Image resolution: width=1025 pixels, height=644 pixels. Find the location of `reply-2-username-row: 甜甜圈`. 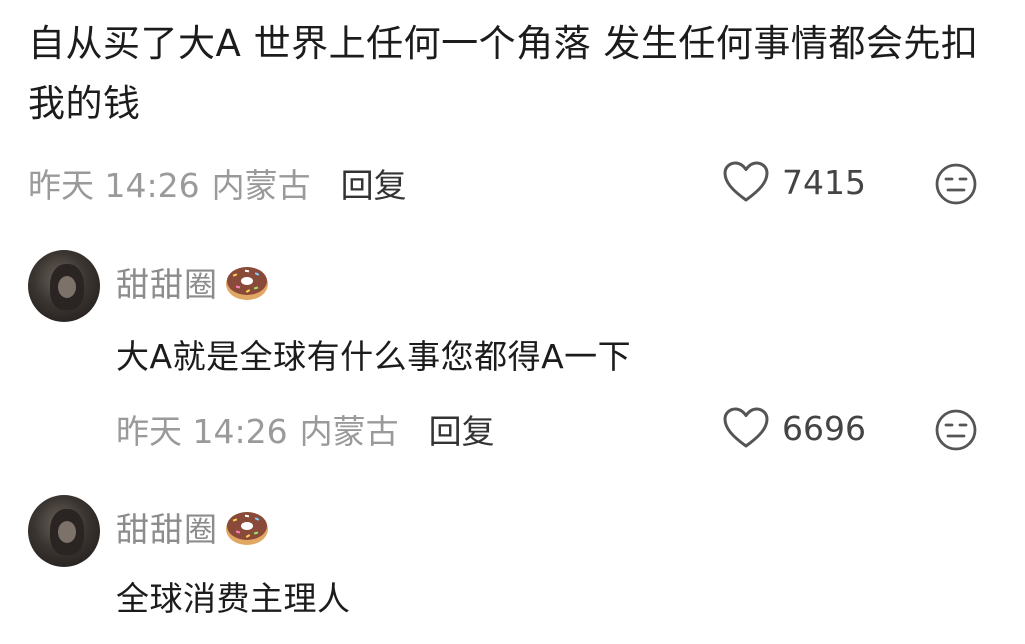

reply-2-username-row: 甜甜圈 is located at coordinates (193, 527).